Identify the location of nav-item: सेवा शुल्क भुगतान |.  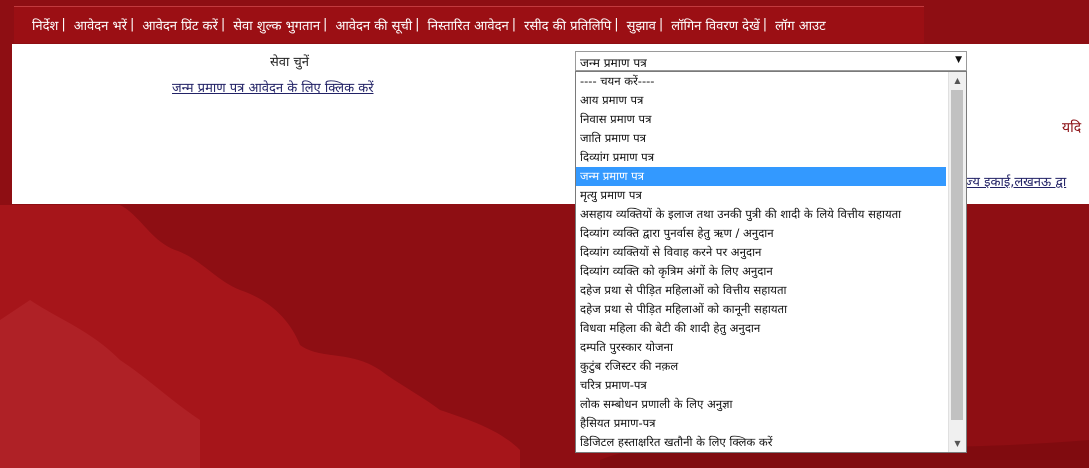
(284, 25).